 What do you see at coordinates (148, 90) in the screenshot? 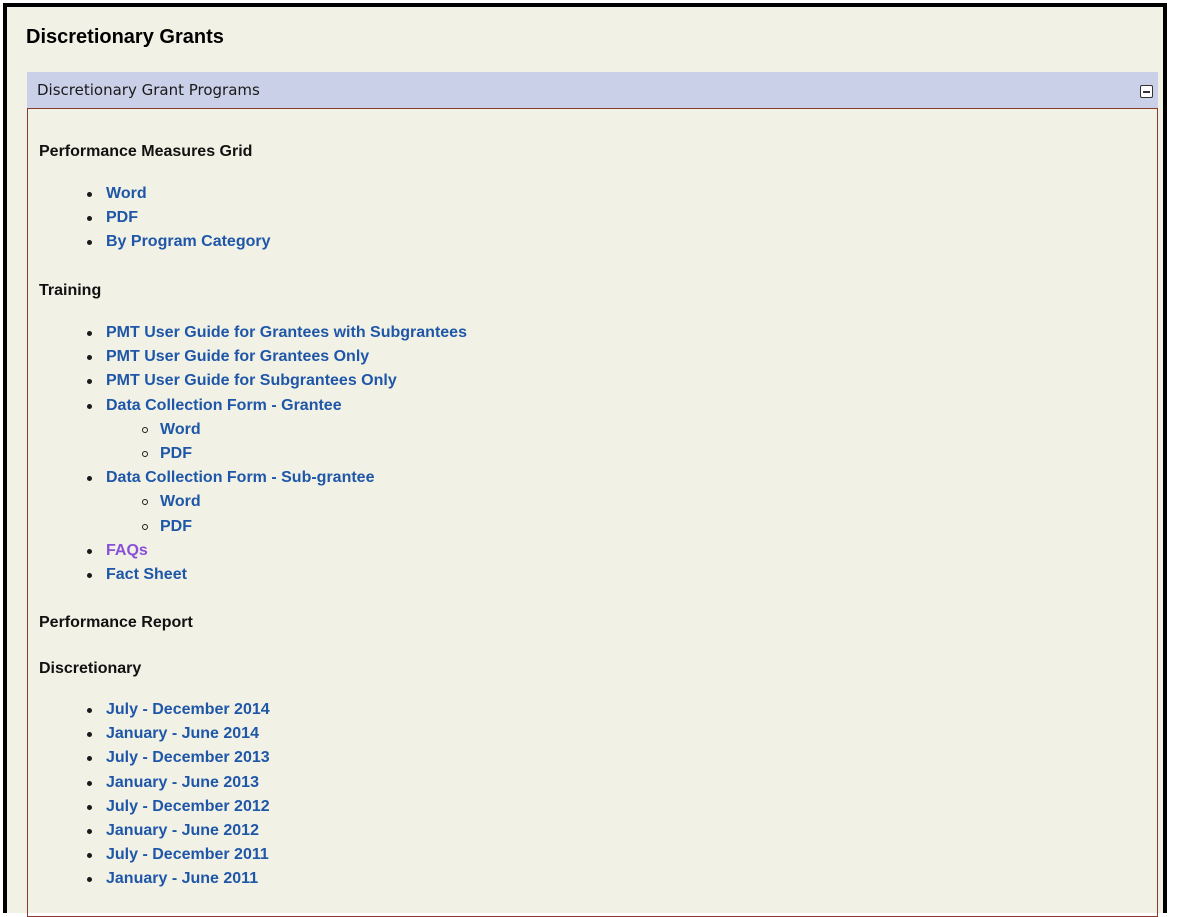
I see `panel-title: Discretionary Grant Programs` at bounding box center [148, 90].